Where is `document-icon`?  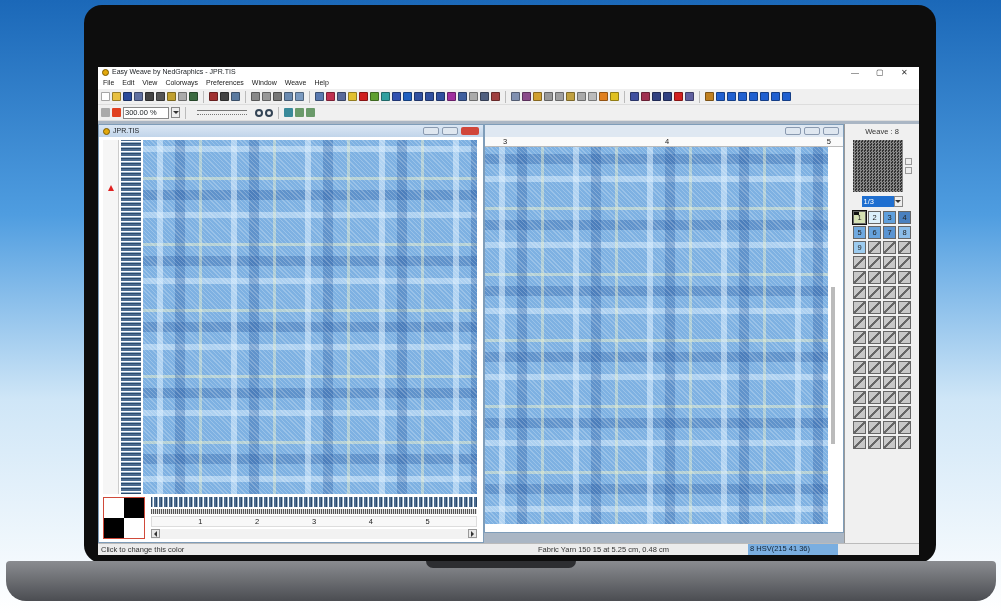
document-icon is located at coordinates (106, 131).